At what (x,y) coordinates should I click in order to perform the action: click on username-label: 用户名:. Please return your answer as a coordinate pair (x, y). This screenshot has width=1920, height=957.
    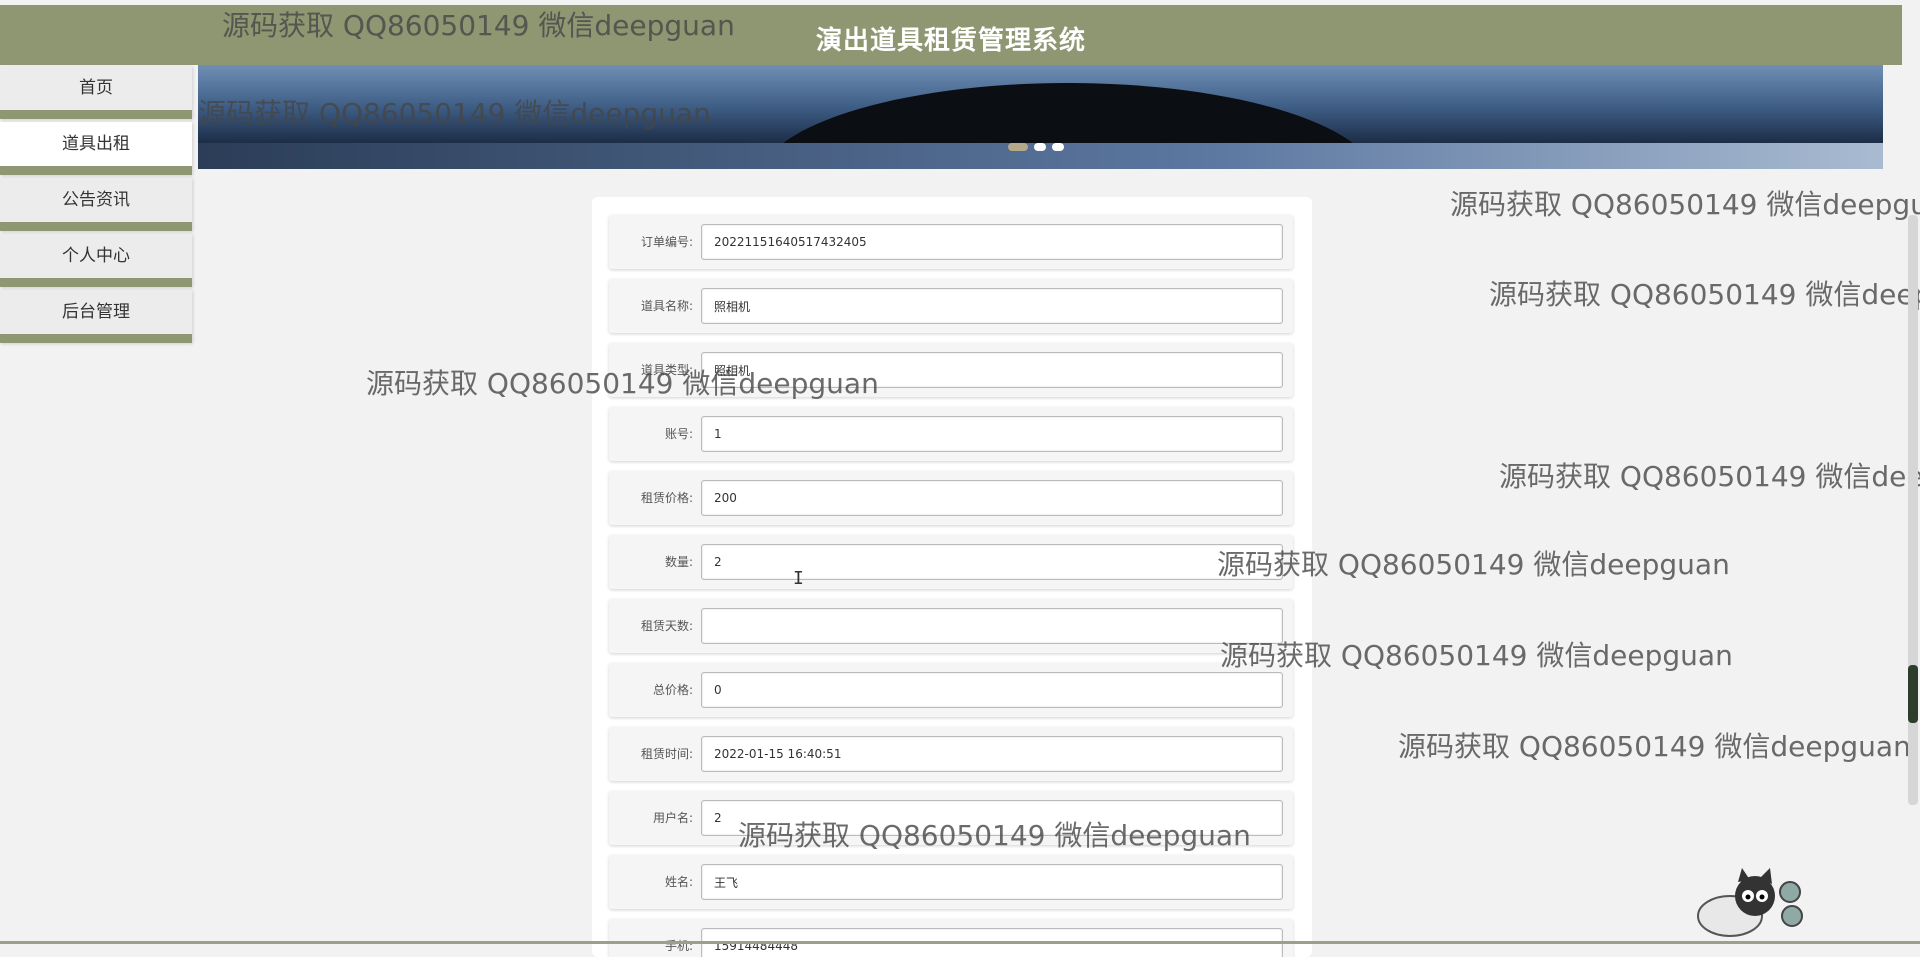
    Looking at the image, I should click on (672, 818).